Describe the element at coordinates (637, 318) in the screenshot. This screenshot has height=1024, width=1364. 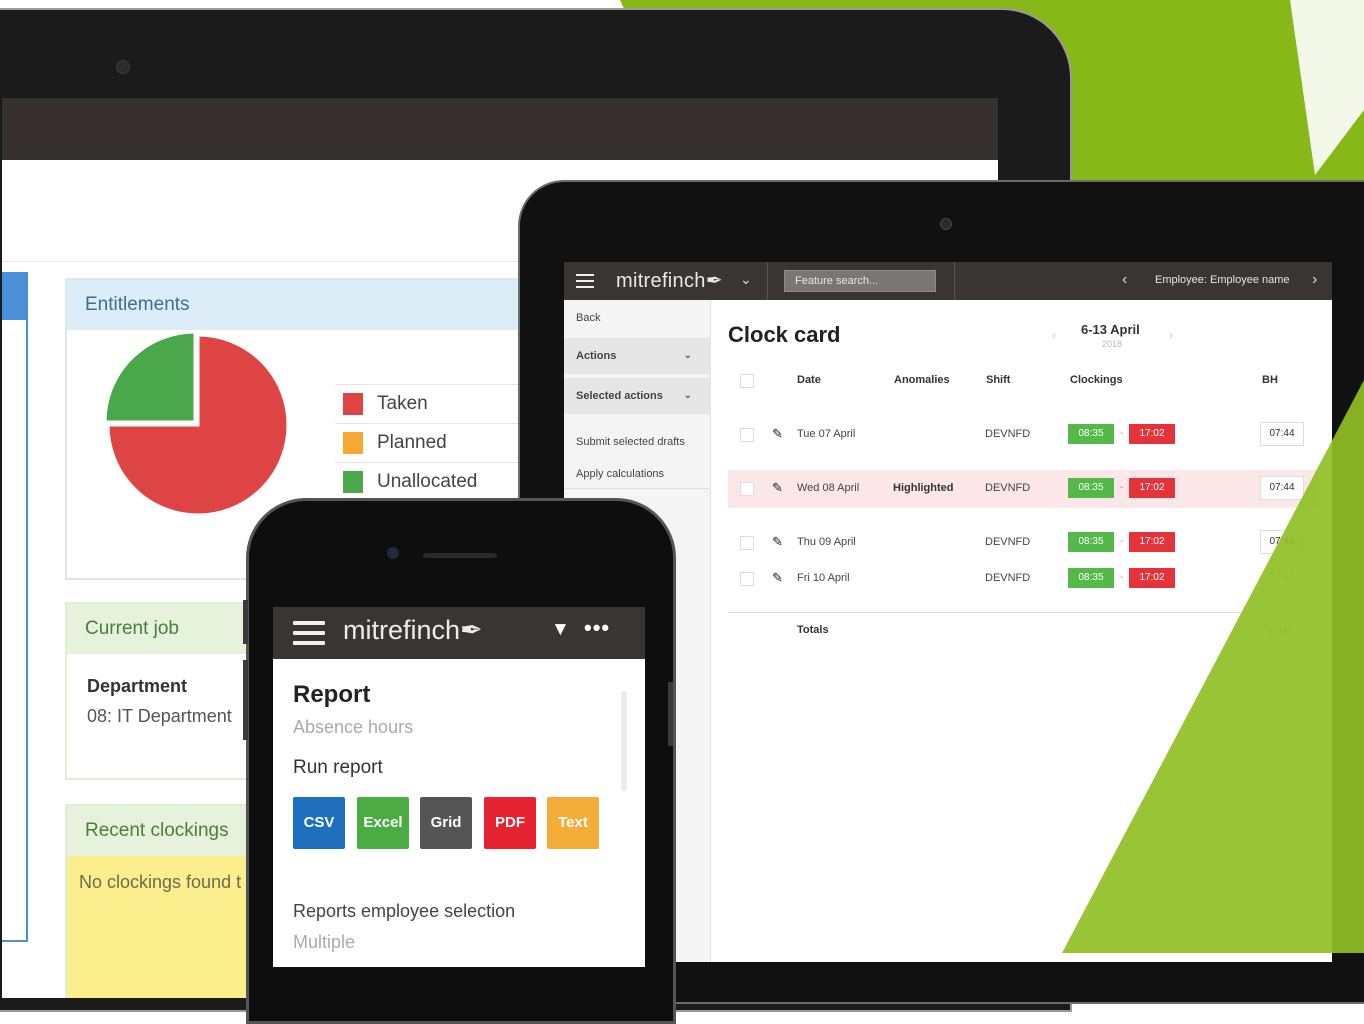
I see `back-link: Back` at that location.